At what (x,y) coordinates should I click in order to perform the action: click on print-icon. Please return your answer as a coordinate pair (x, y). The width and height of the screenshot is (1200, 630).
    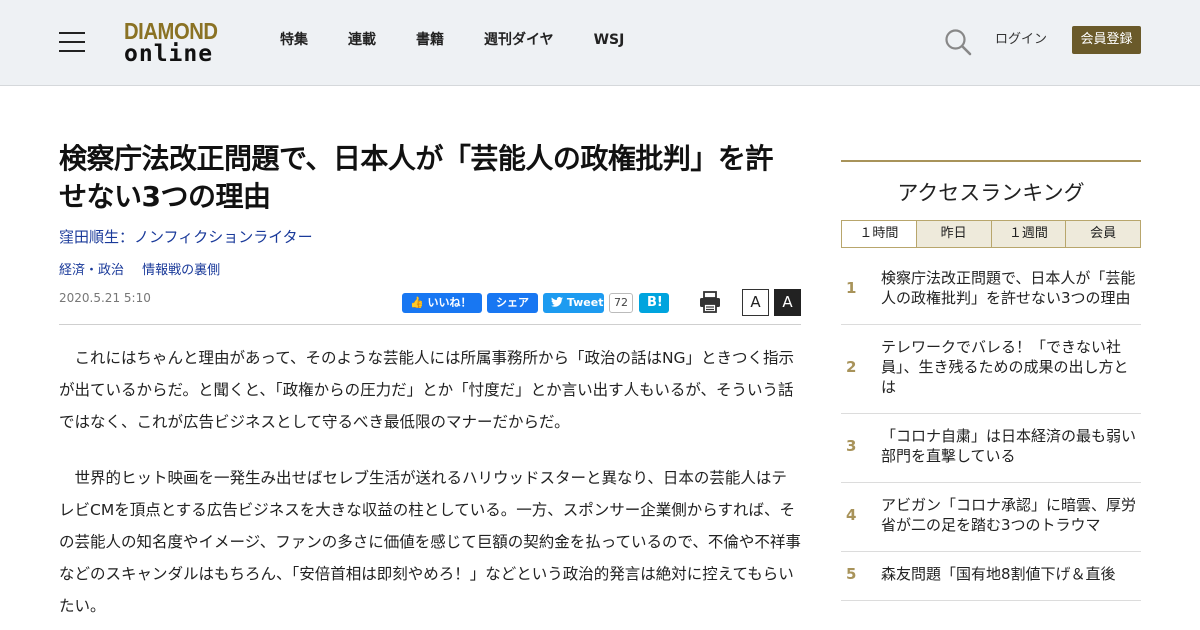
    Looking at the image, I should click on (710, 302).